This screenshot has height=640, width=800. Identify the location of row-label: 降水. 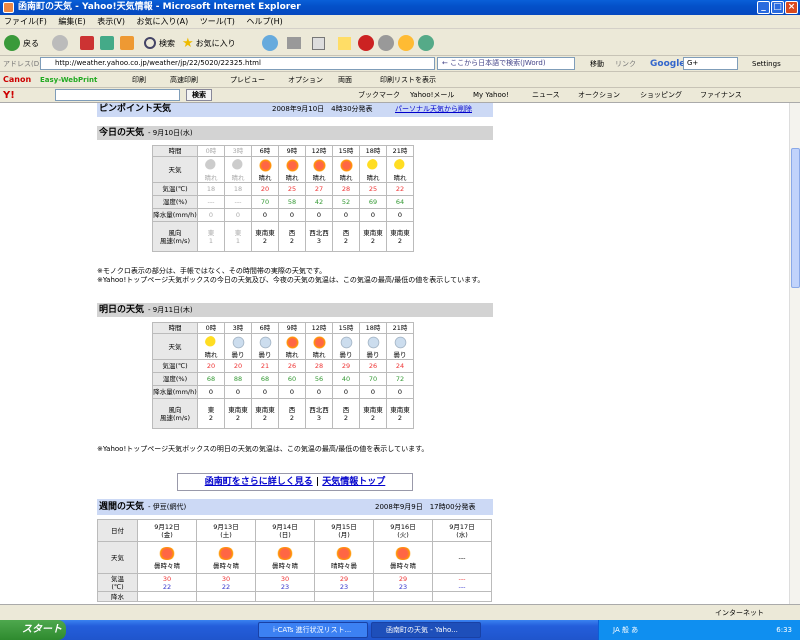
(117, 596).